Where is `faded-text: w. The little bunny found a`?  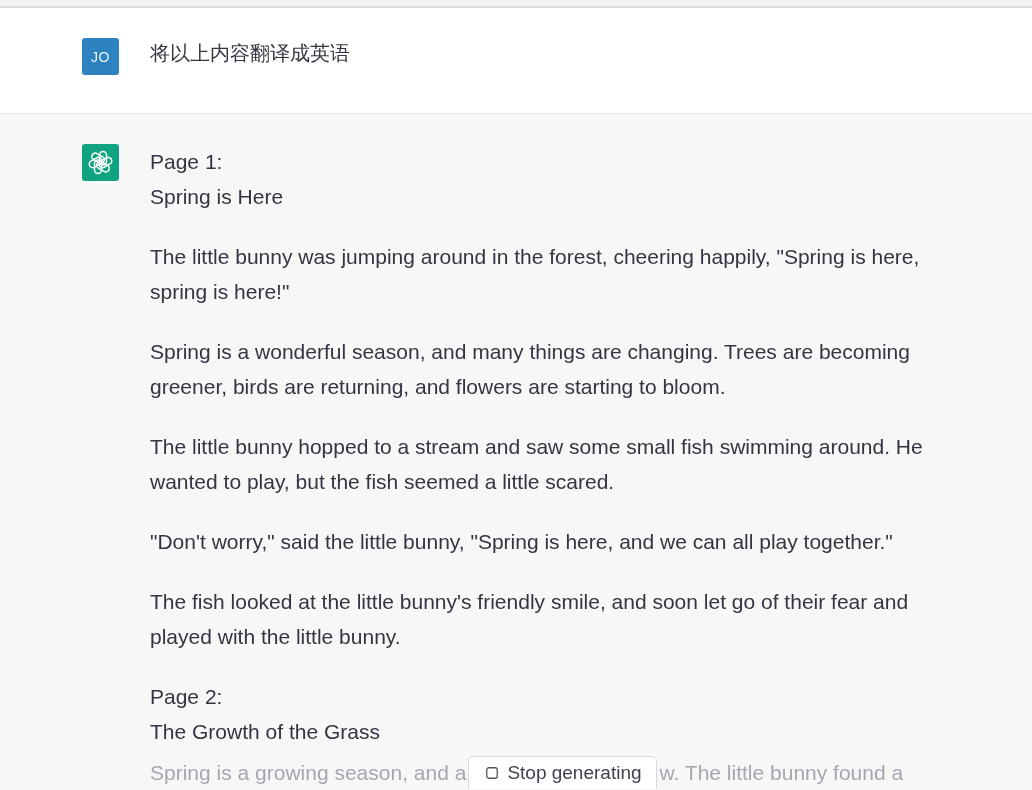 faded-text: w. The little bunny found a is located at coordinates (781, 772).